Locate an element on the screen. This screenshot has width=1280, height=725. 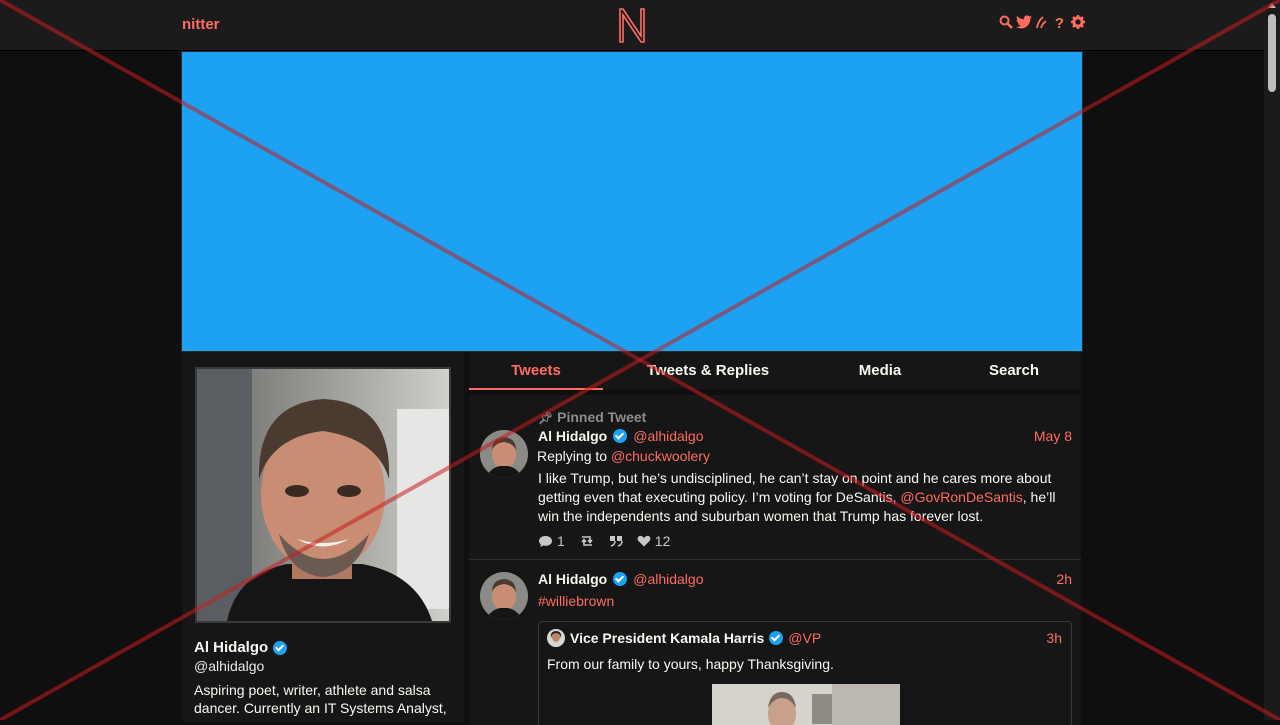
pinned-text: Pinned Tweet is located at coordinates (602, 417).